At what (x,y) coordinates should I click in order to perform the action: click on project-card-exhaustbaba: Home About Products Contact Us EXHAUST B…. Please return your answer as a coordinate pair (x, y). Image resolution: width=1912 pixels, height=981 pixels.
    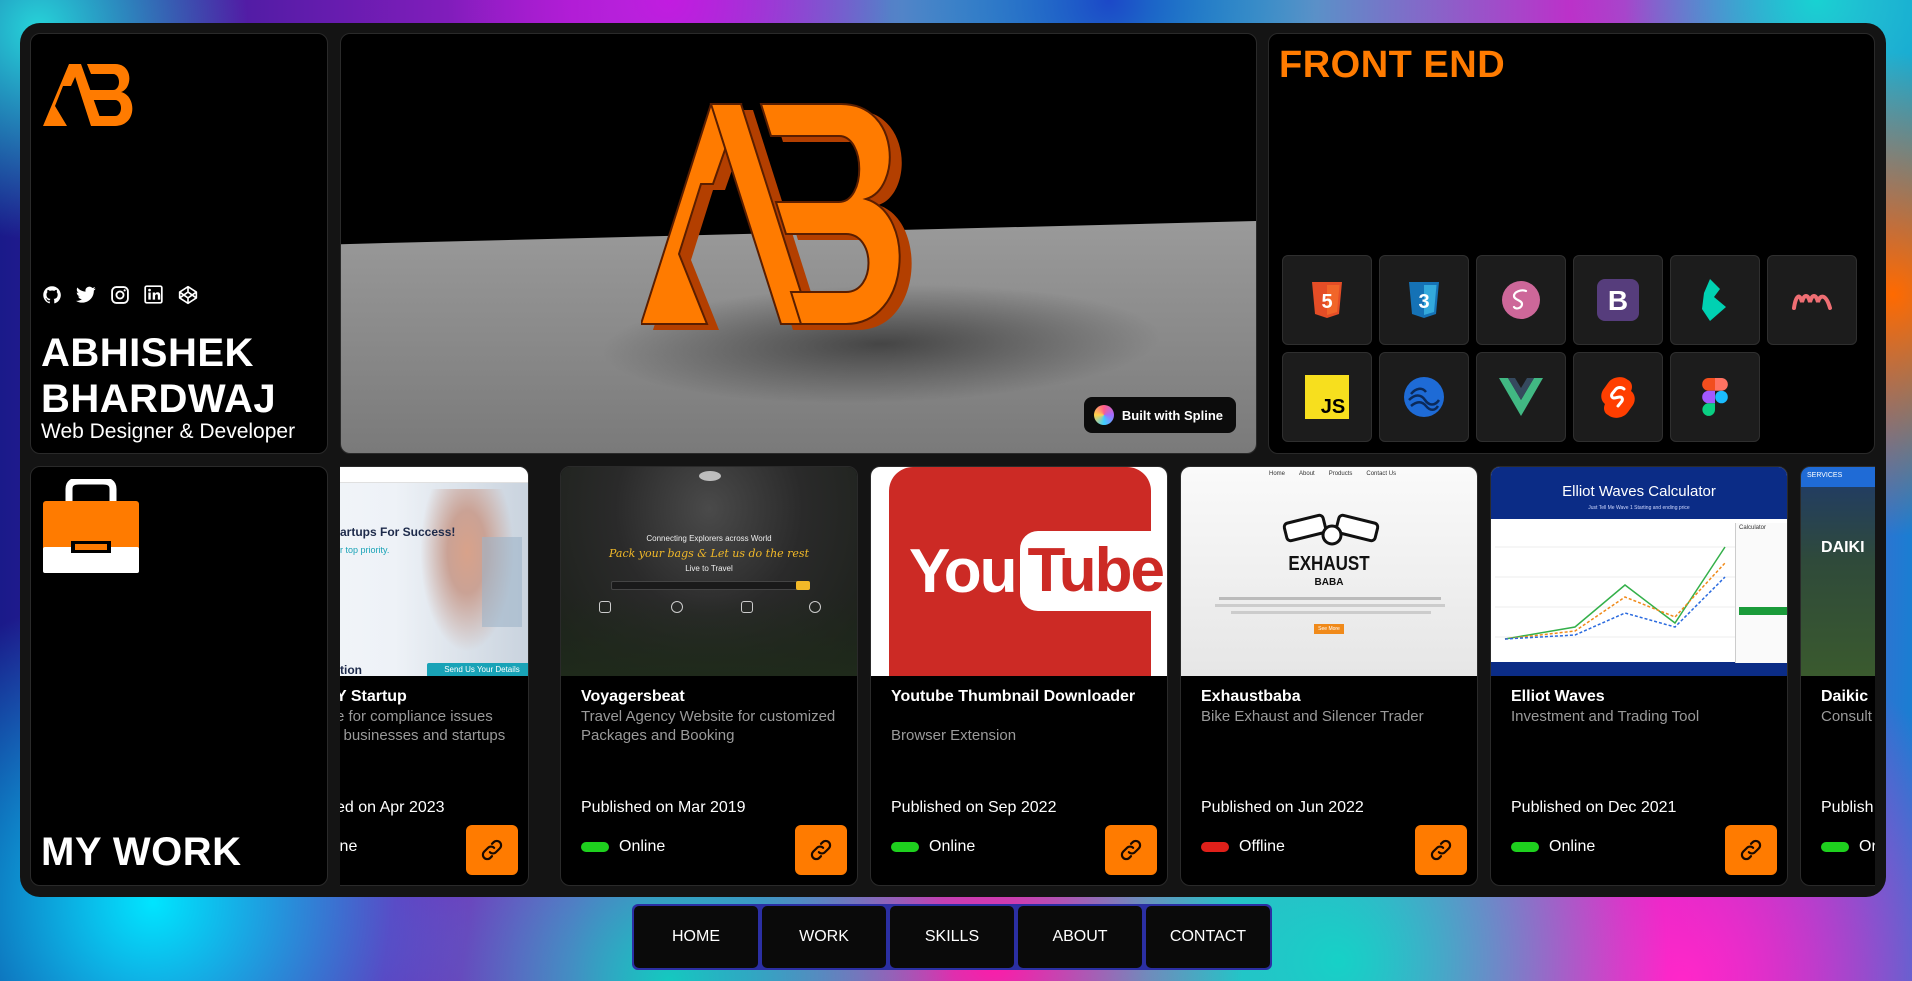
    Looking at the image, I should click on (1329, 676).